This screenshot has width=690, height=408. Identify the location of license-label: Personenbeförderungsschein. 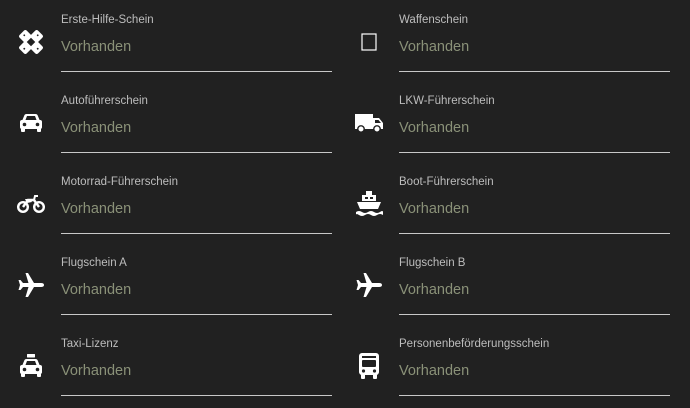
(474, 344).